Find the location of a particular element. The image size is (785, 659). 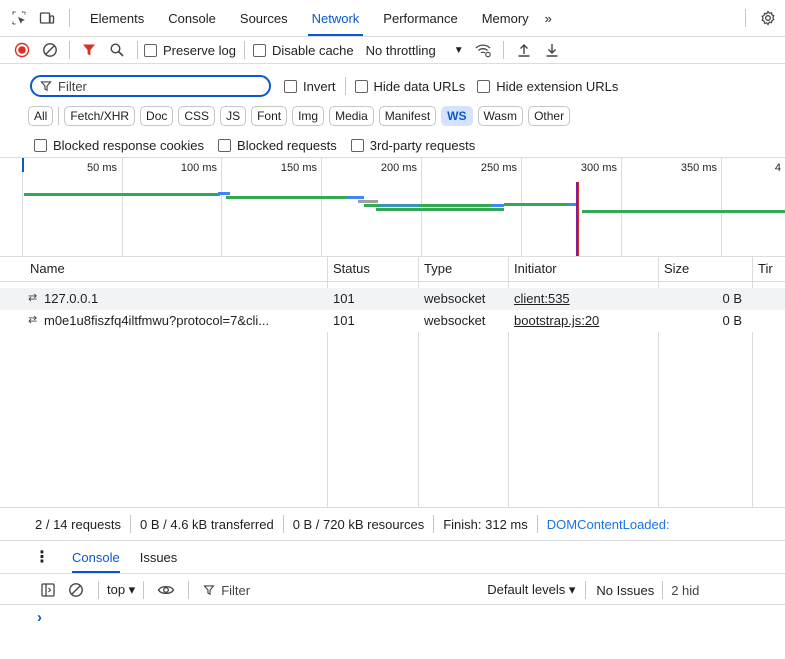

third-party-checkbox is located at coordinates (357, 145).